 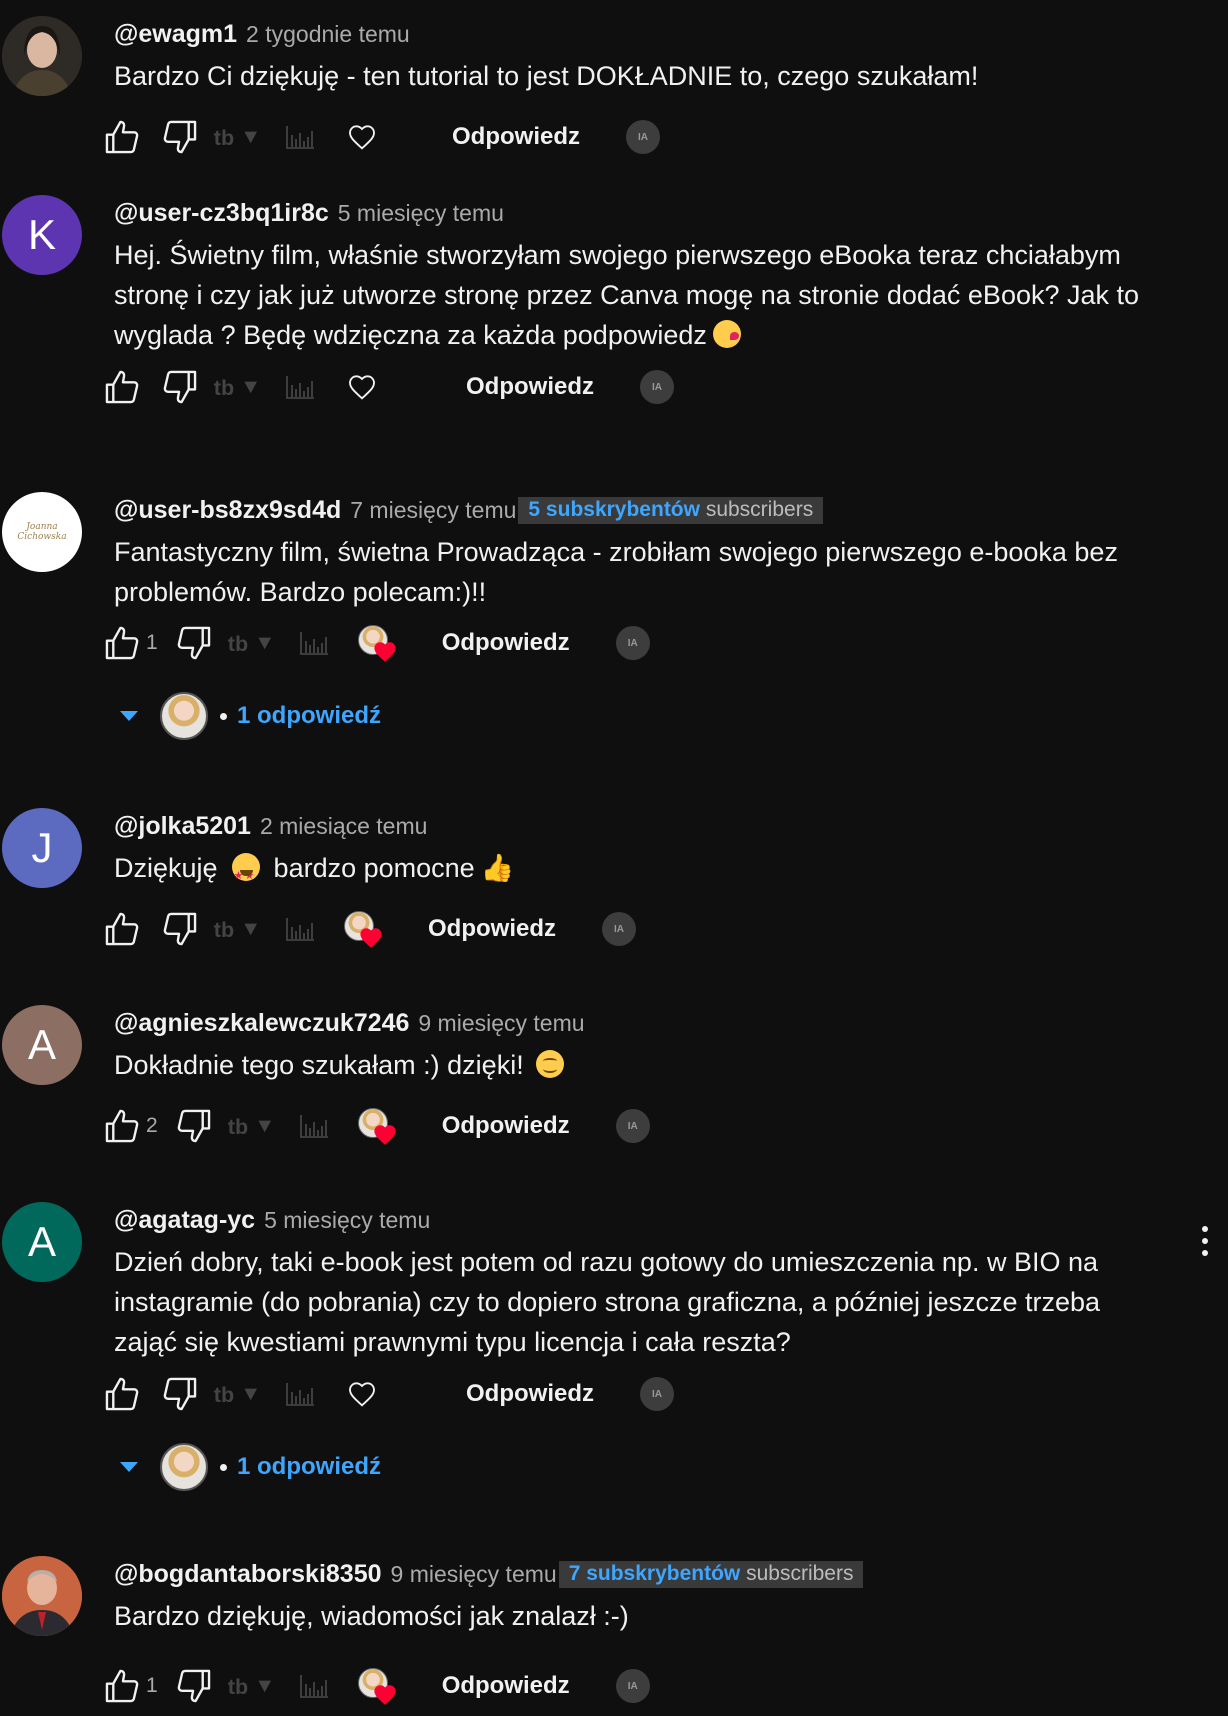 I want to click on comment-header: @ewagm1 2 tygodnie temu, so click(x=641, y=34).